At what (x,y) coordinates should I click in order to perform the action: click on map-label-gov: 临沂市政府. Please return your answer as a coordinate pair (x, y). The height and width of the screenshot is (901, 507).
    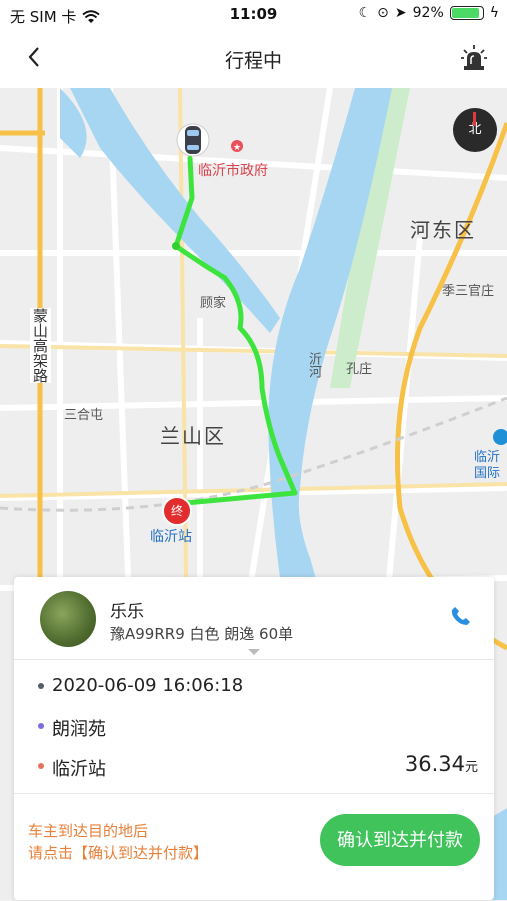
    Looking at the image, I should click on (233, 171).